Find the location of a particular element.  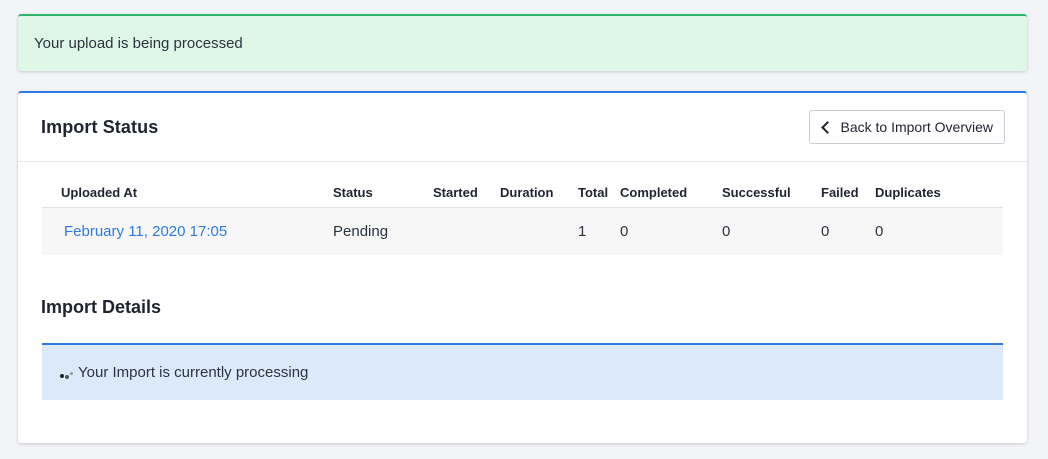

cell-completed: 0 is located at coordinates (671, 231).